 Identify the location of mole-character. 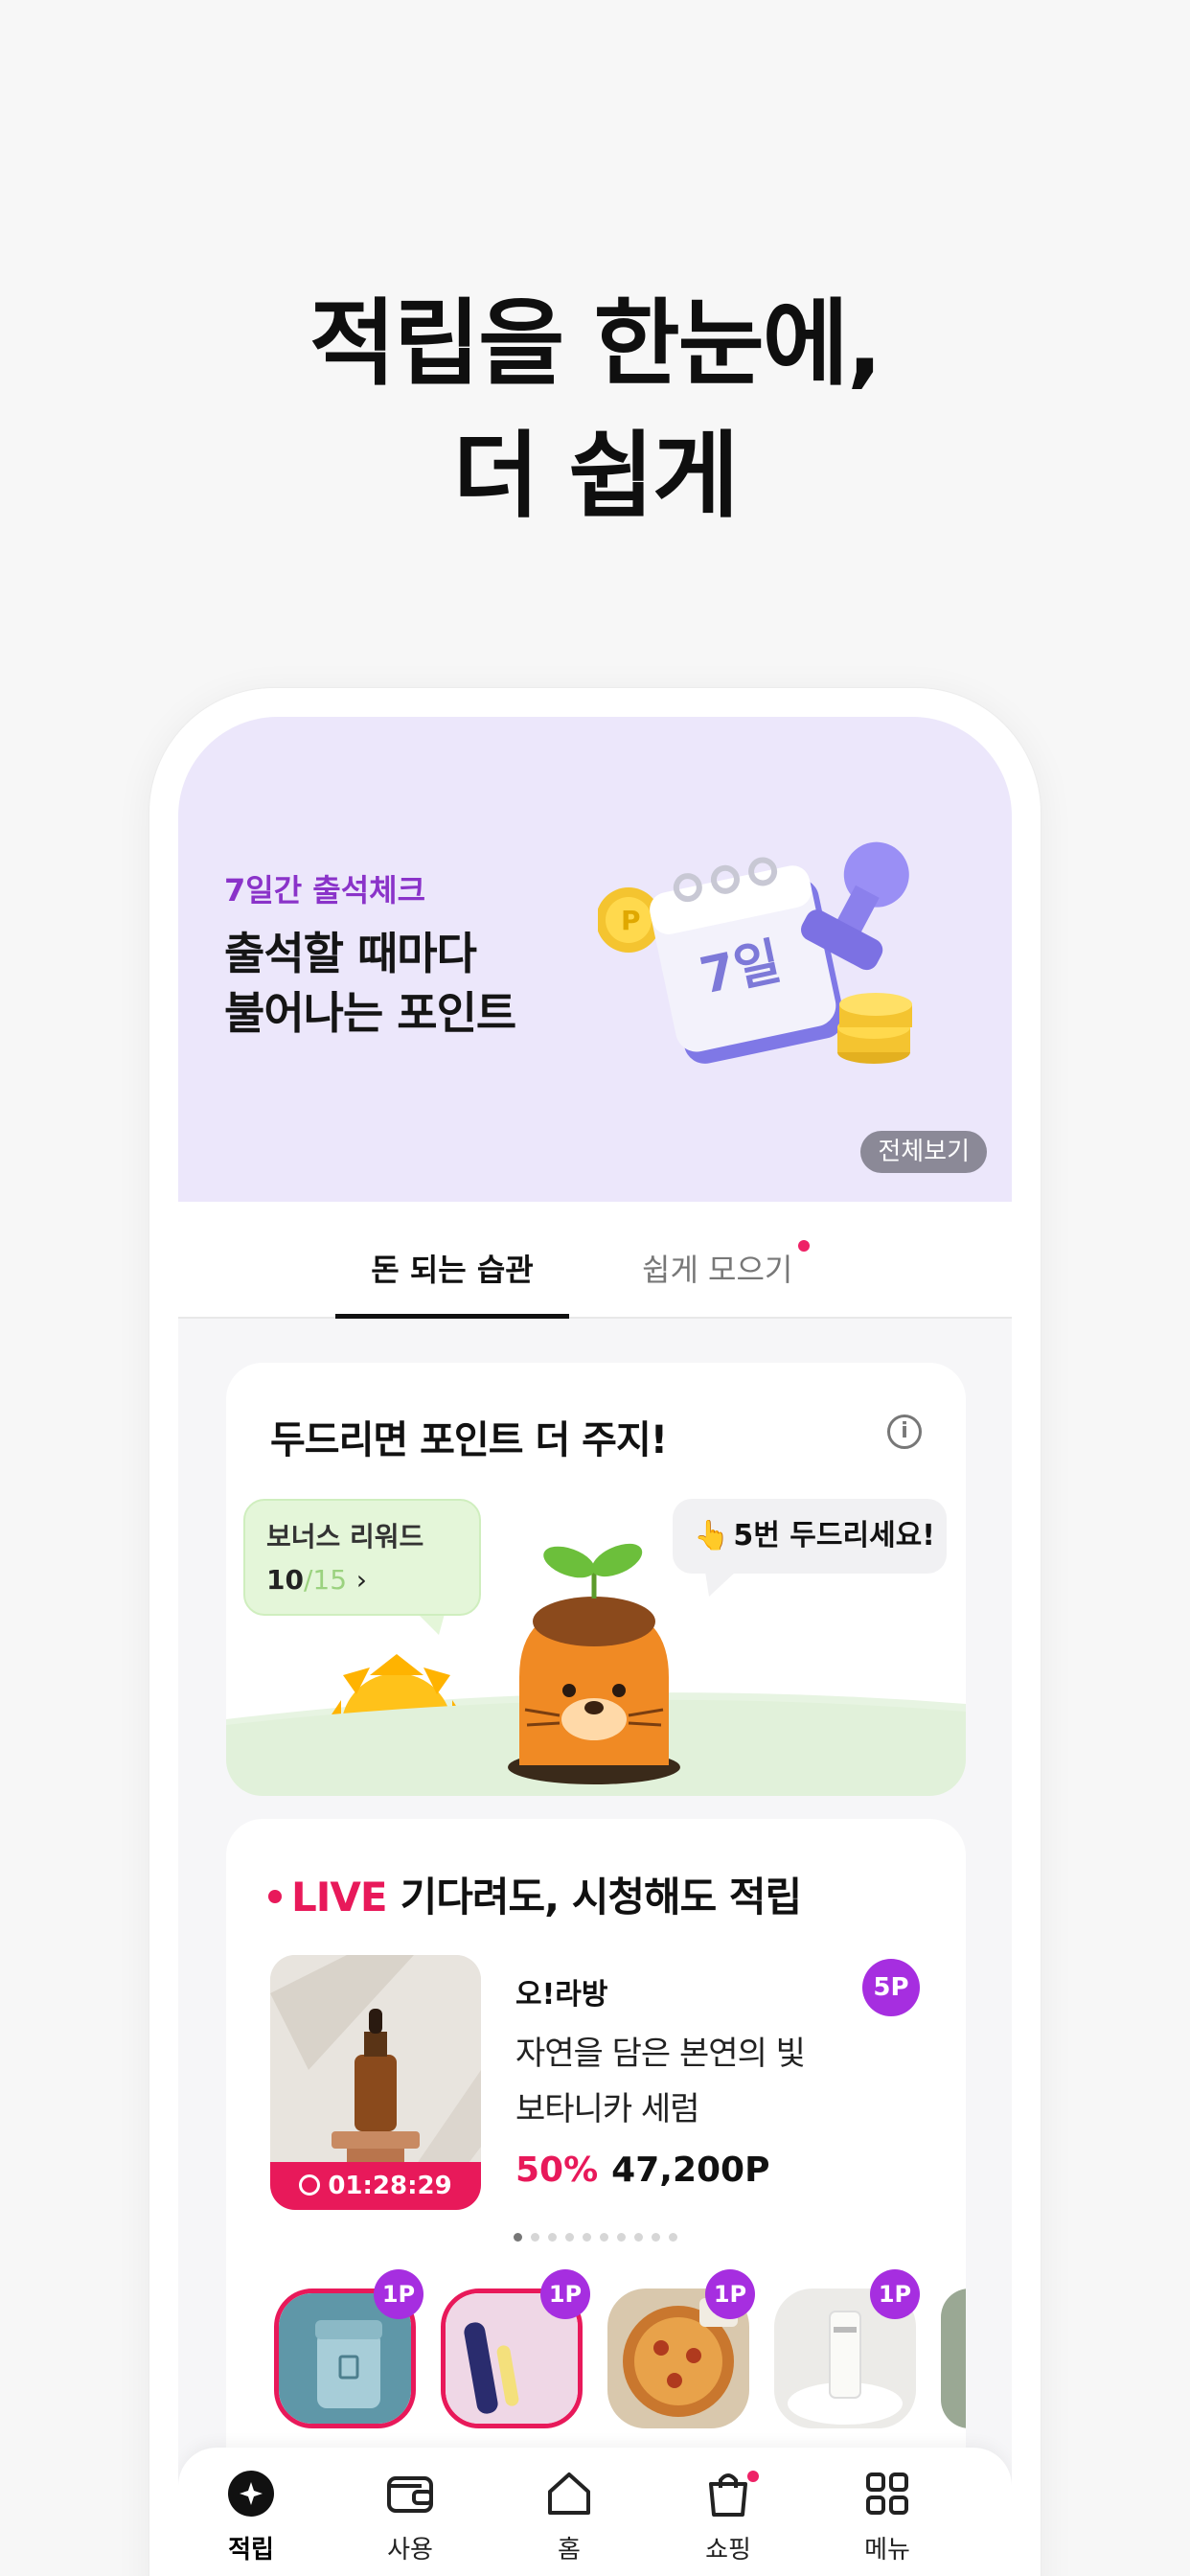
(594, 1654).